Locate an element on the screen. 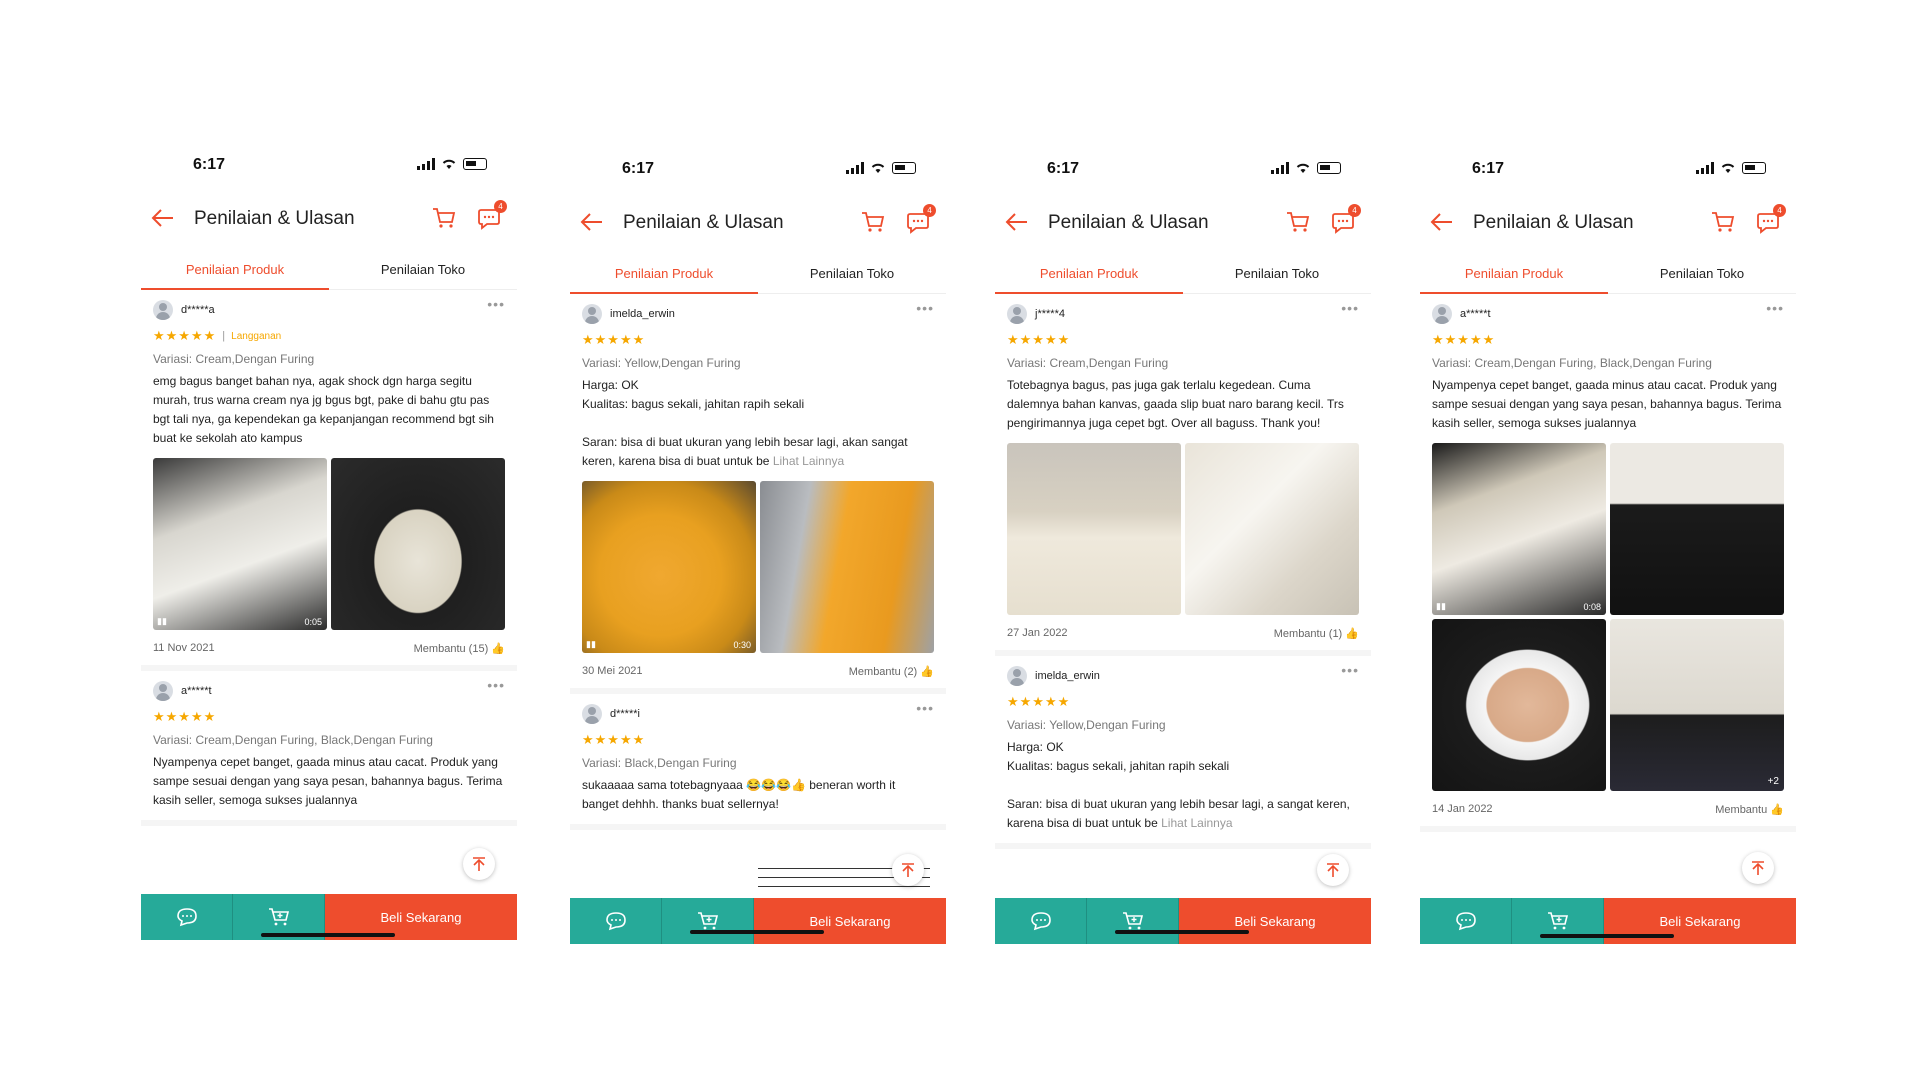  review-media is located at coordinates (1183, 529).